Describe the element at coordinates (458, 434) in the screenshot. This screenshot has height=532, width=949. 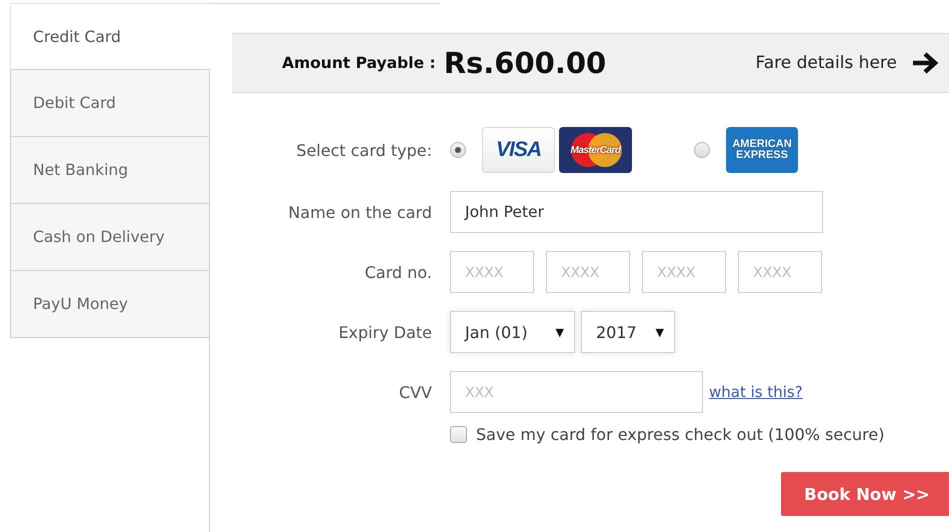
I see `save-card-checkbox` at that location.